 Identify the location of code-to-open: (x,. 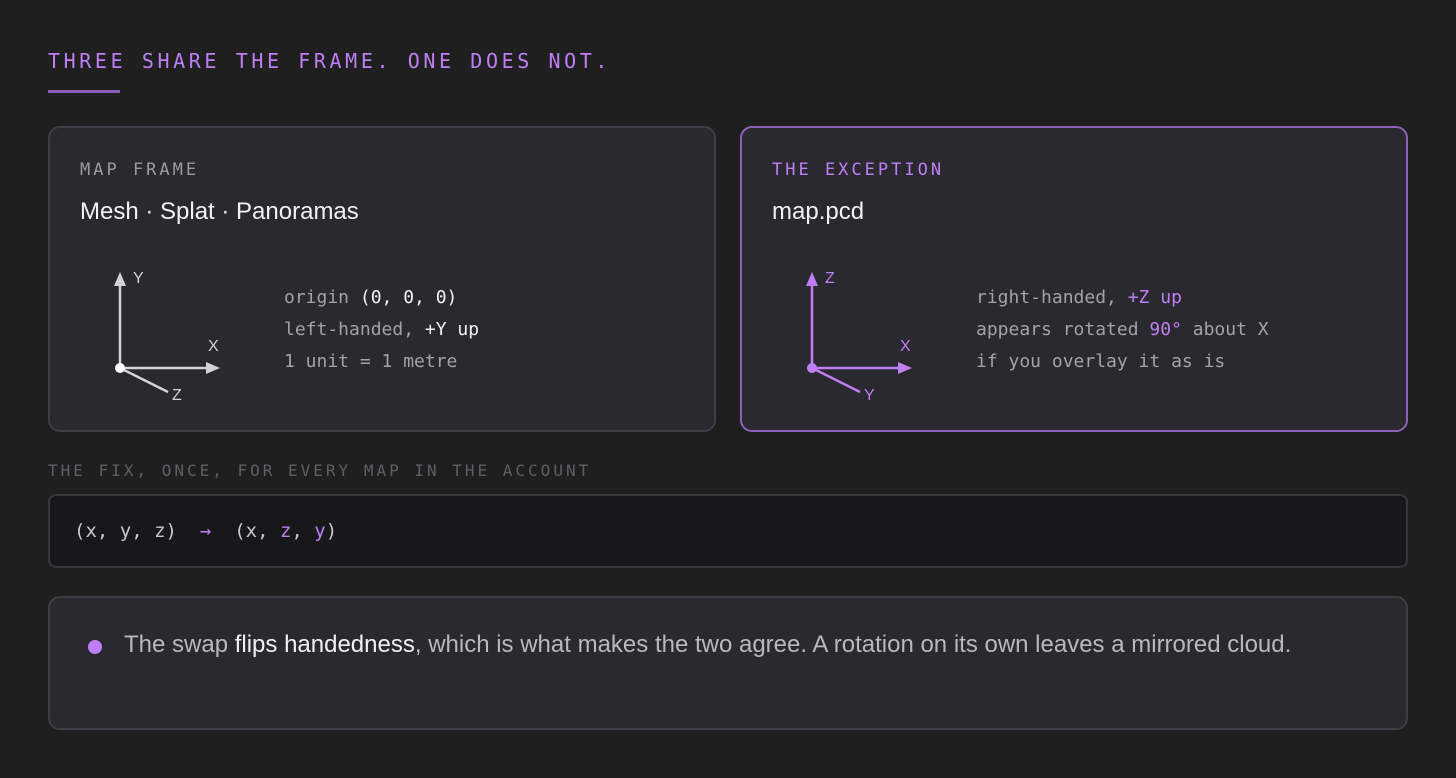
(257, 531).